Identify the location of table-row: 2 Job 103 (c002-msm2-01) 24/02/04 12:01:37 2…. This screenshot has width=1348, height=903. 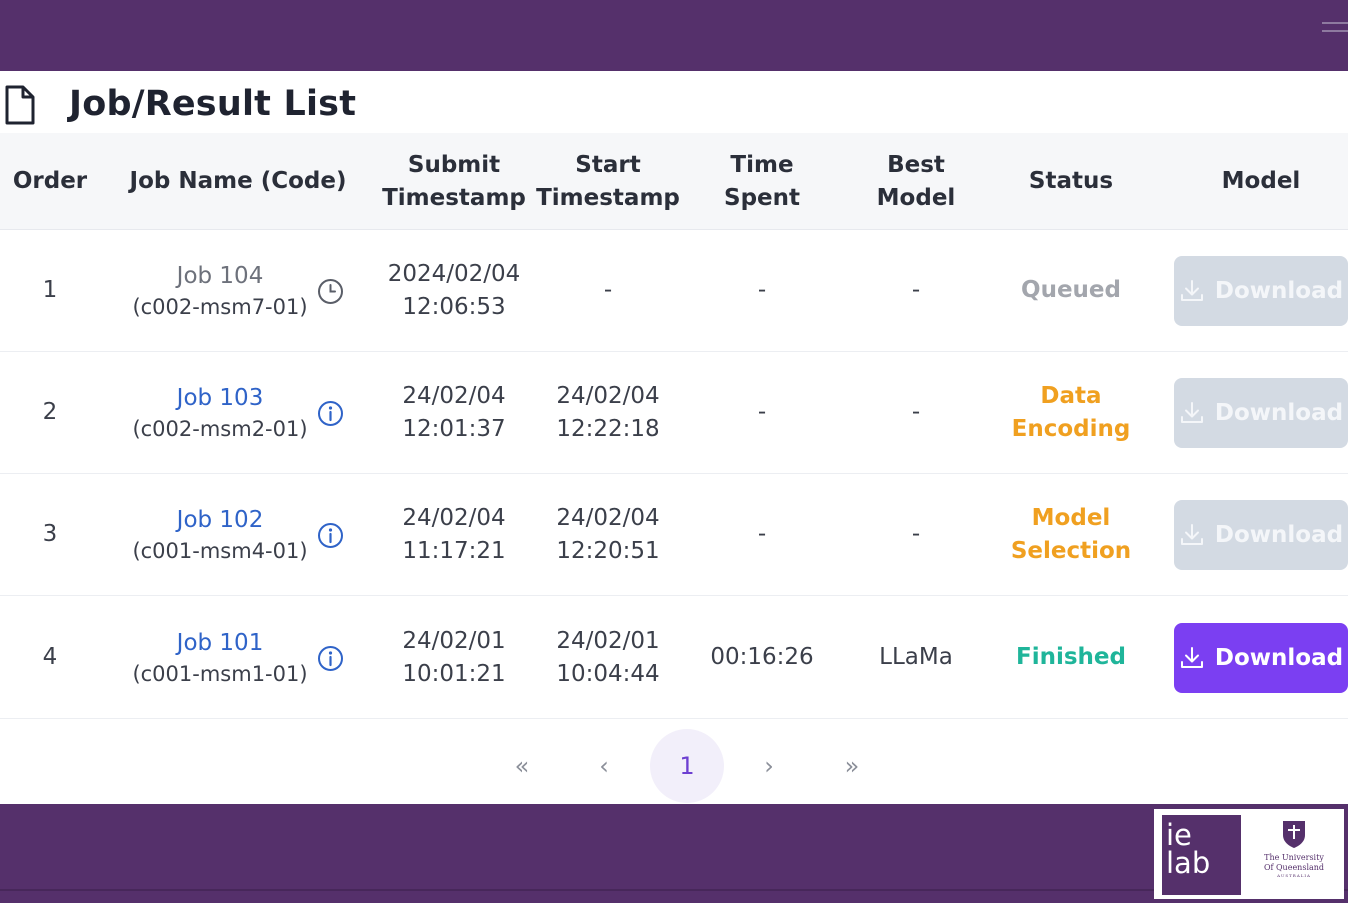
(674, 413).